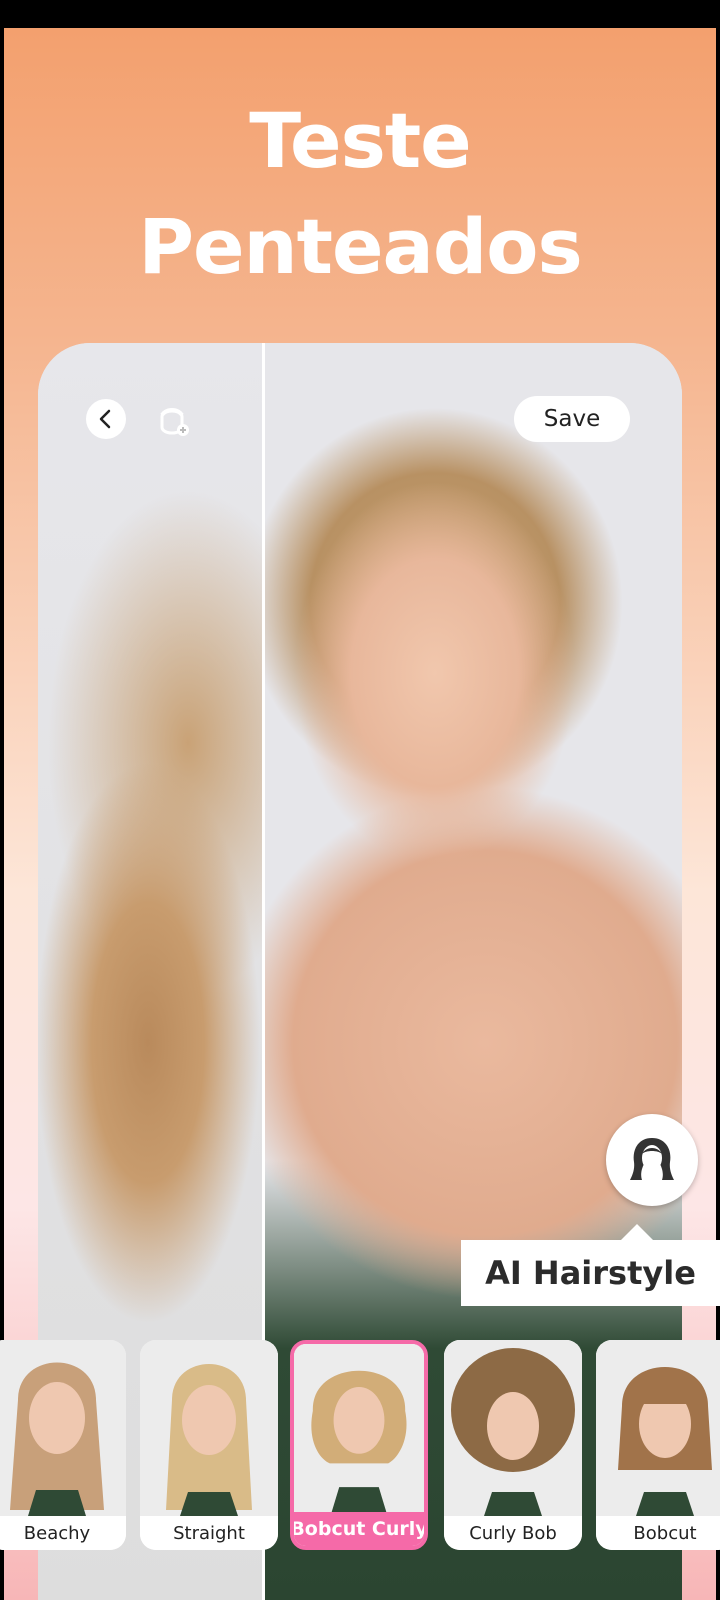 Image resolution: width=720 pixels, height=1600 pixels. What do you see at coordinates (359, 1529) in the screenshot?
I see `style-label: Bobcut Curly` at bounding box center [359, 1529].